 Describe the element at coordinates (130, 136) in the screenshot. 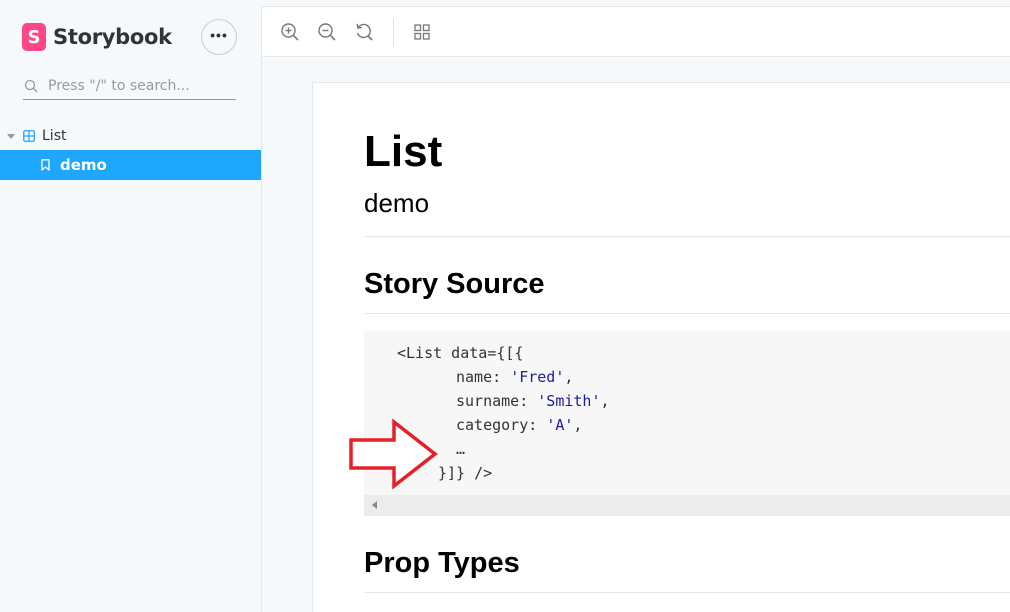

I see `sidebar-item-list: List` at that location.